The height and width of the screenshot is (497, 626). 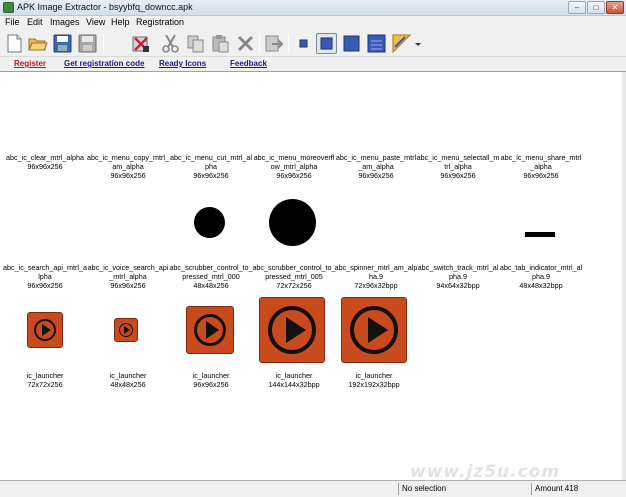 I want to click on image-item: abc_ic_menu_cut_mtrl_alpha 96x96x256, so click(x=211, y=166).